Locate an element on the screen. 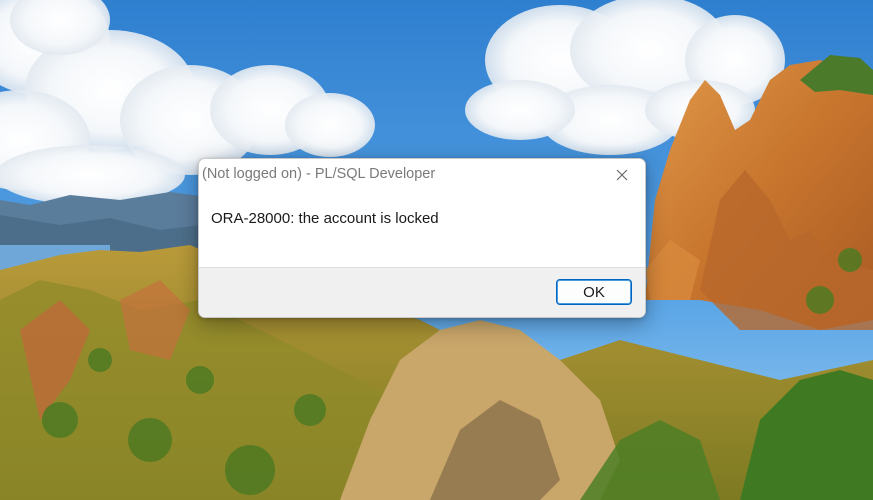 The image size is (873, 500). close-icon is located at coordinates (622, 174).